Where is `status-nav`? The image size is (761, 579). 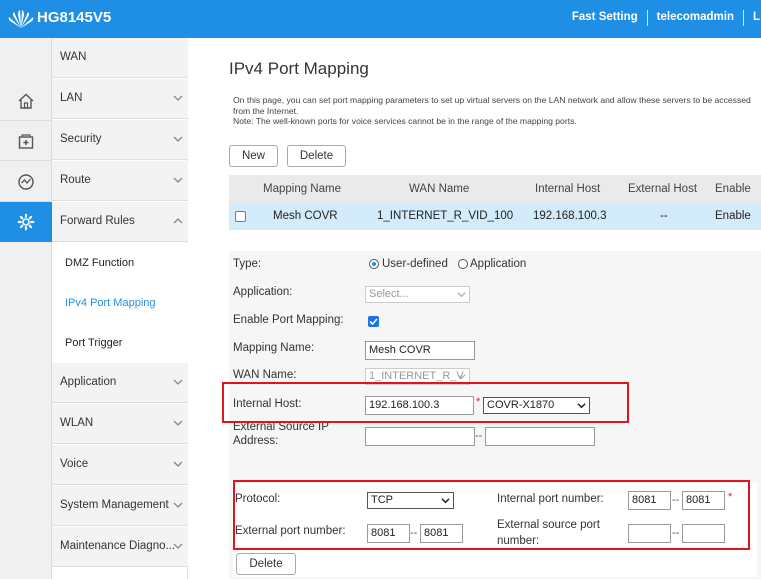
status-nav is located at coordinates (26, 182).